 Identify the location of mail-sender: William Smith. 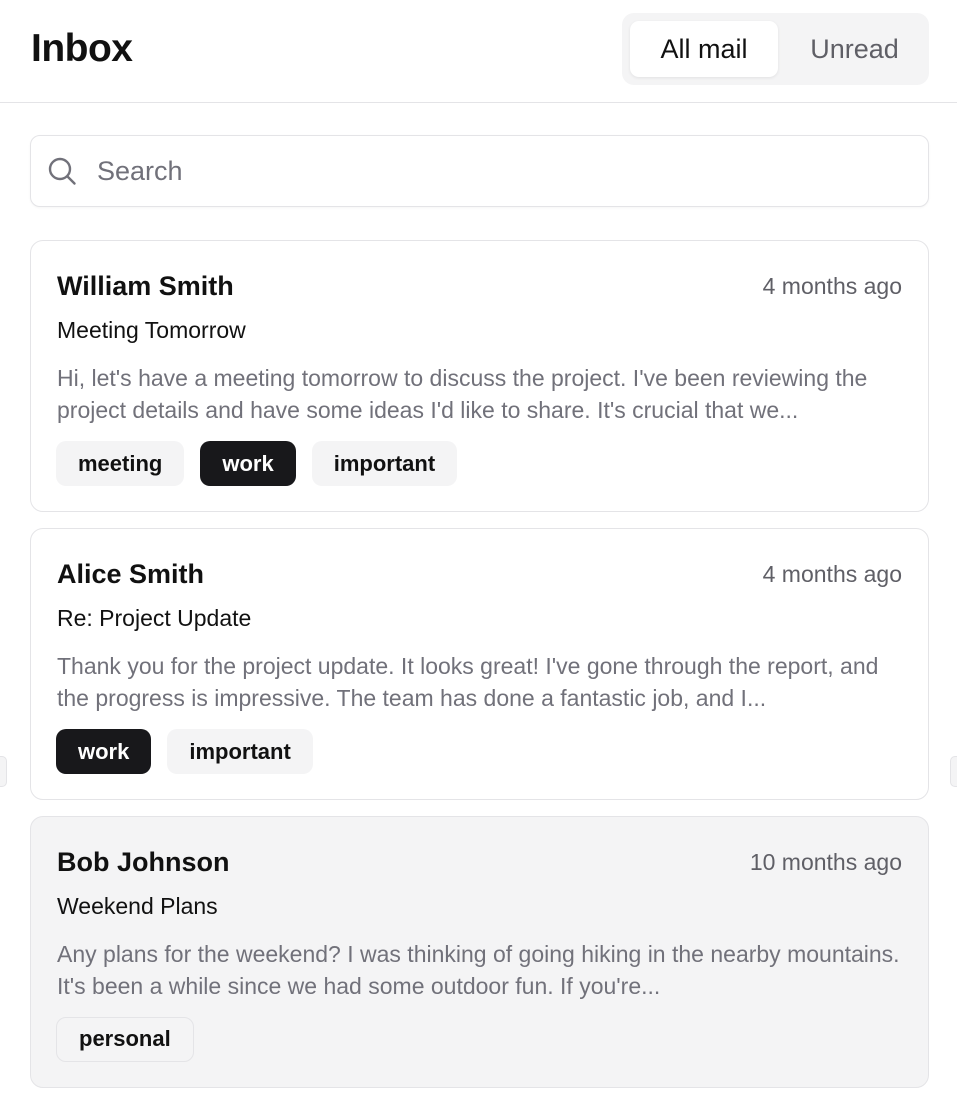
(145, 286).